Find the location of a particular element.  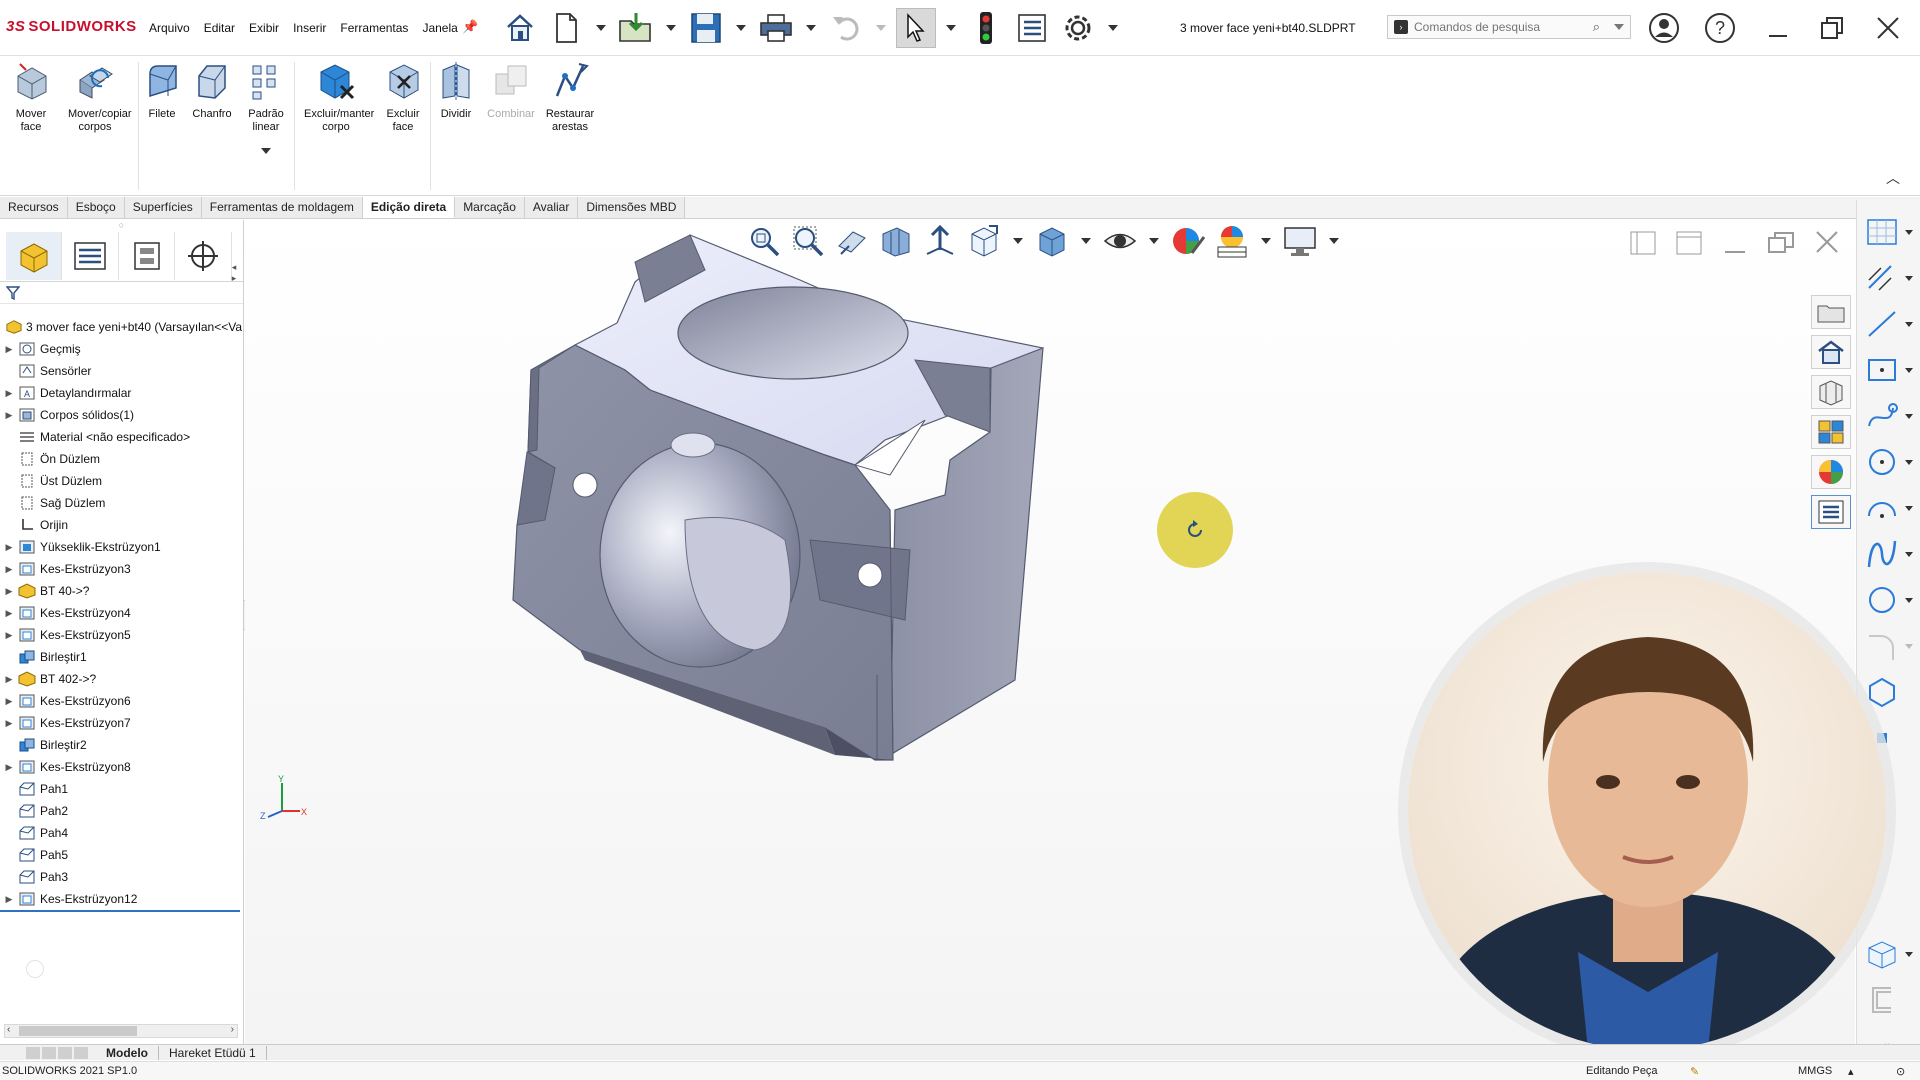

feature-manager-tab-icon is located at coordinates (34, 256).